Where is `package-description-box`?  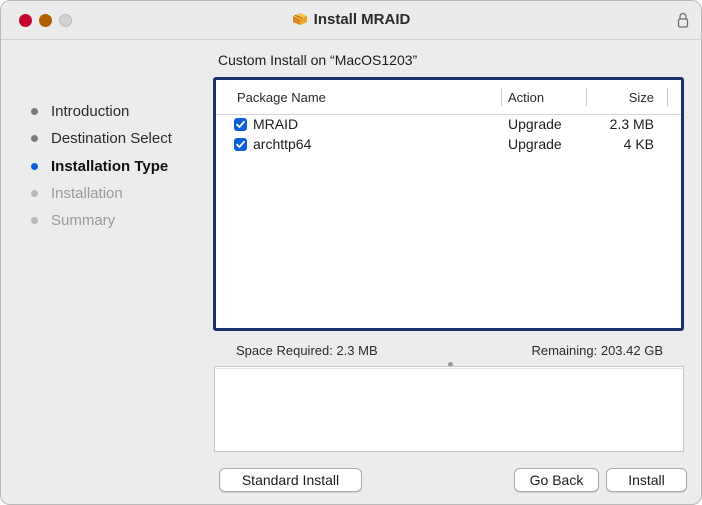
package-description-box is located at coordinates (449, 409).